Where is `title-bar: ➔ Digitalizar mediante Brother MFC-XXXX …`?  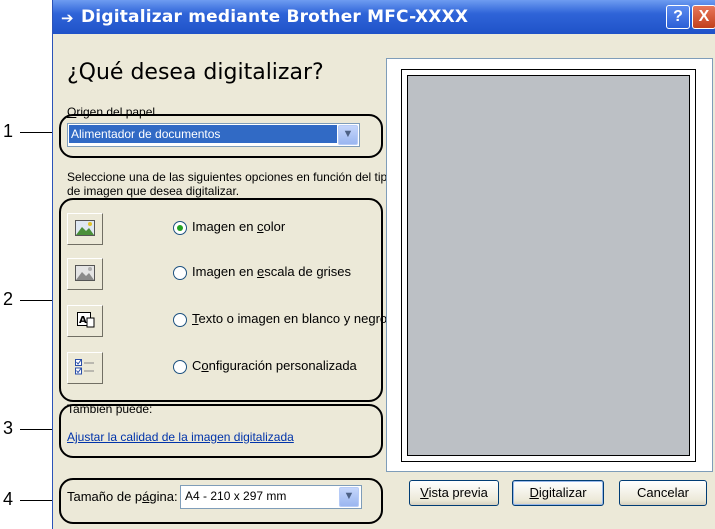 title-bar: ➔ Digitalizar mediante Brother MFC-XXXX … is located at coordinates (384, 17).